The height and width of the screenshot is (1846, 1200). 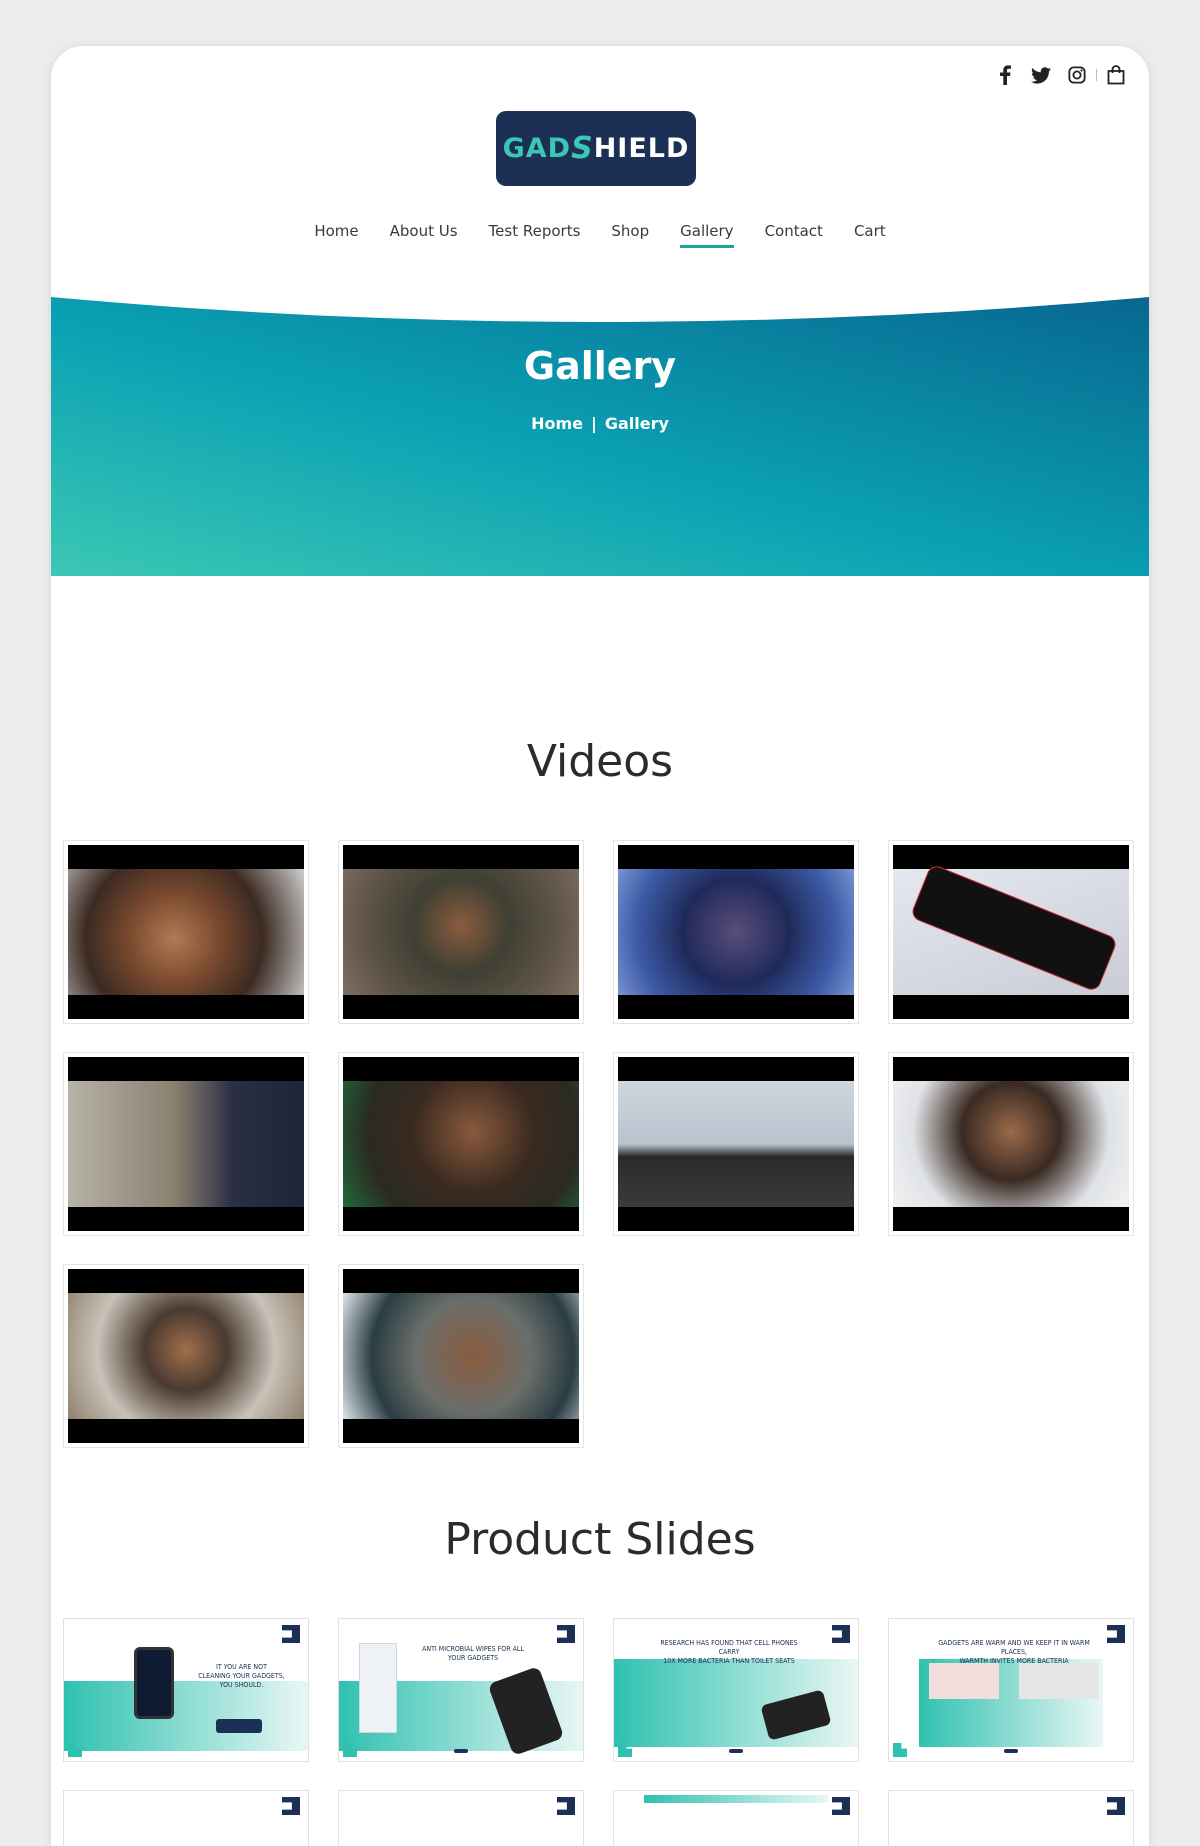 What do you see at coordinates (636, 423) in the screenshot?
I see `breadcrumb-current: Gallery` at bounding box center [636, 423].